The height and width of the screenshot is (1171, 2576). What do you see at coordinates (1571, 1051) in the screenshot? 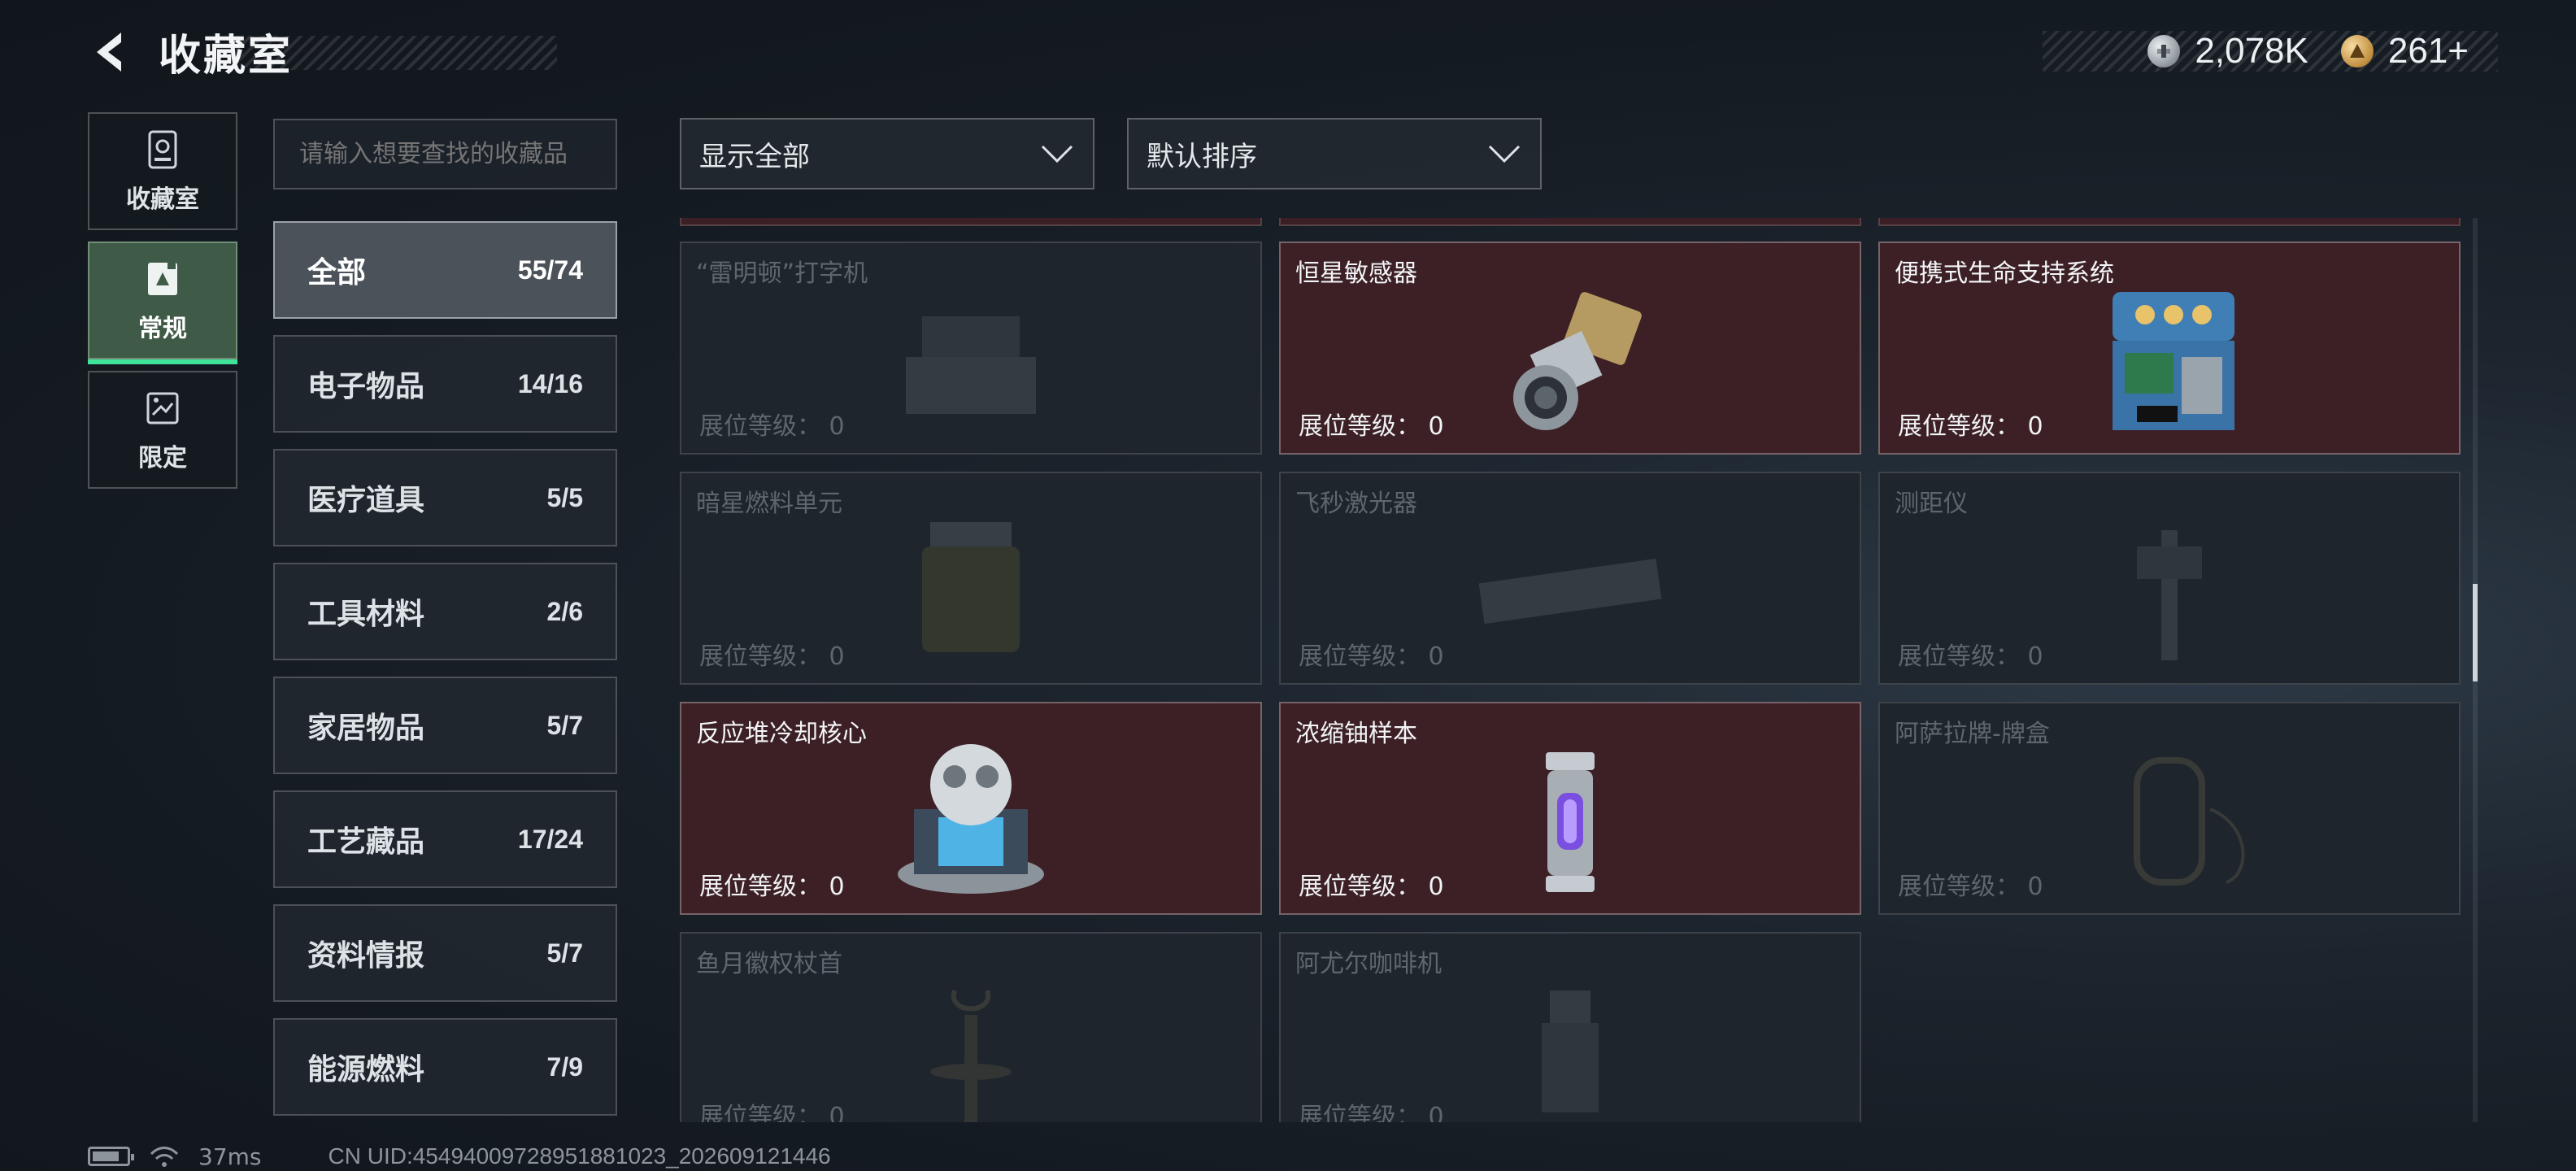
I see `coffee-machine-icon` at bounding box center [1571, 1051].